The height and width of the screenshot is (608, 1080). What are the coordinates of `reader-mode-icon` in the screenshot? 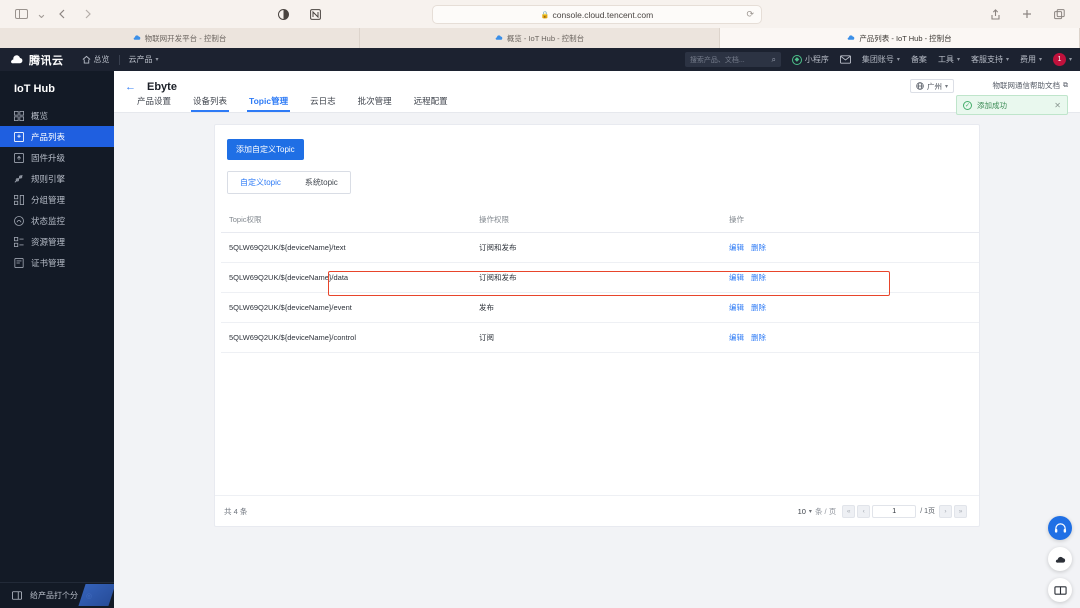 It's located at (283, 14).